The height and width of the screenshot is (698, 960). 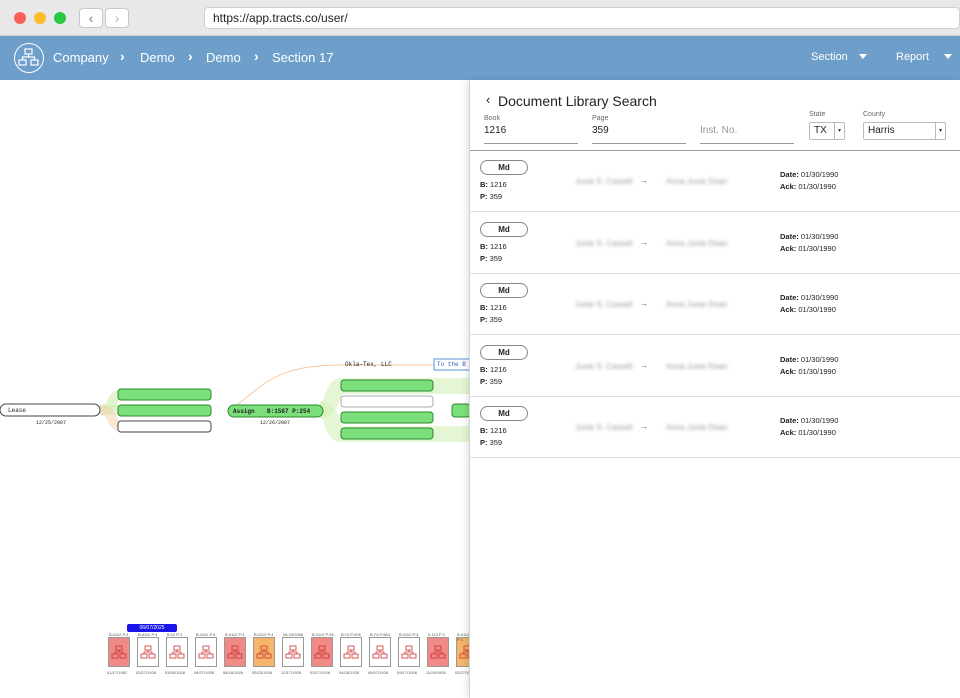 What do you see at coordinates (20, 18) in the screenshot?
I see `close-window-button` at bounding box center [20, 18].